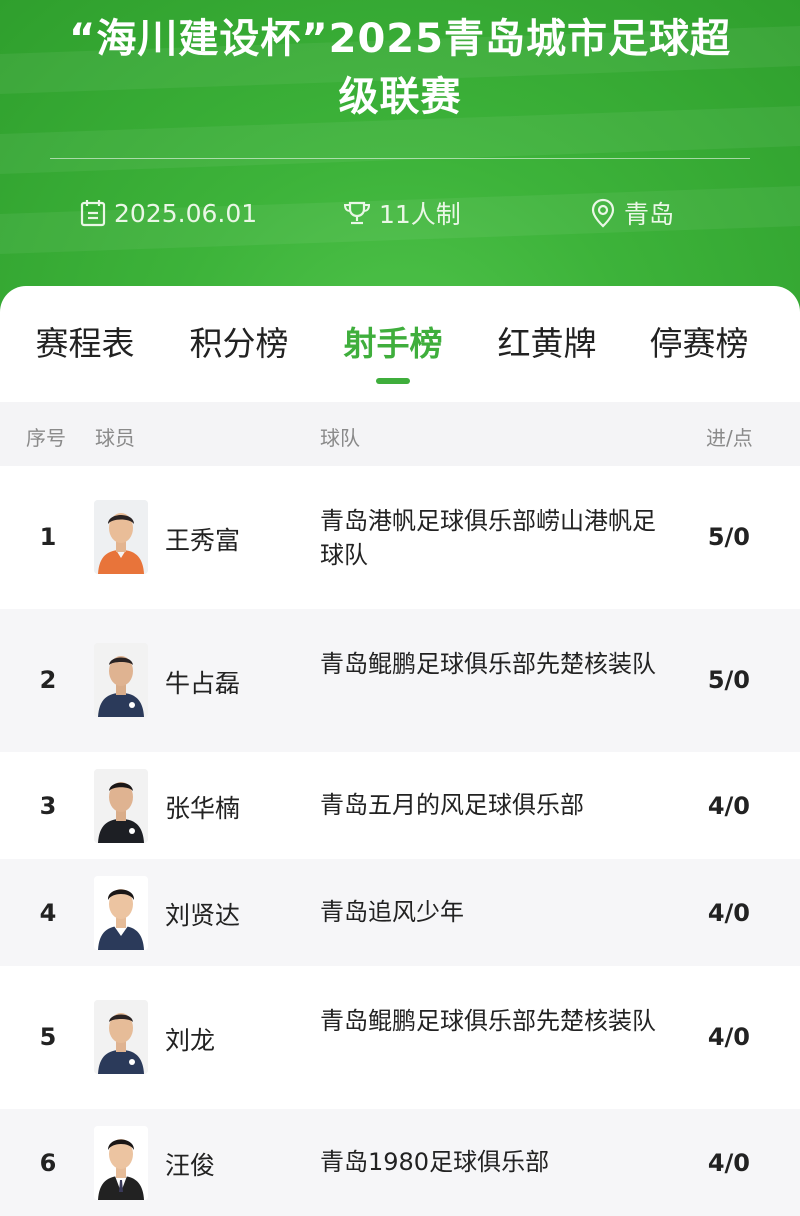 The image size is (800, 1216). What do you see at coordinates (93, 213) in the screenshot?
I see `calendar-icon` at bounding box center [93, 213].